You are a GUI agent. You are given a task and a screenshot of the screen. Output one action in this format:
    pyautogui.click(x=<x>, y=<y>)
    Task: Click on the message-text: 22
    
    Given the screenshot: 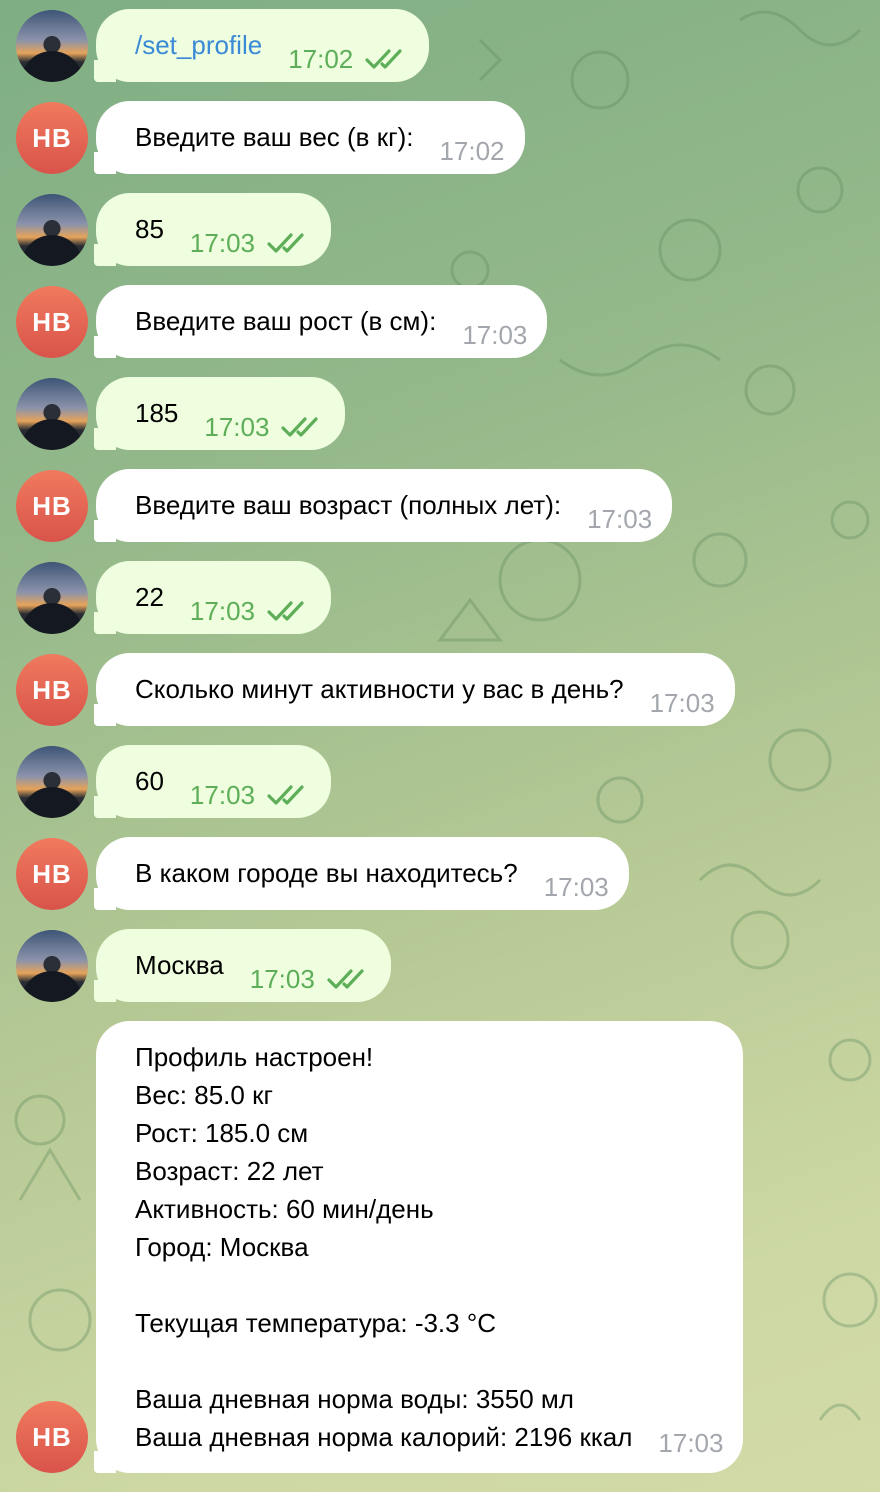 What is the action you would take?
    pyautogui.click(x=149, y=597)
    